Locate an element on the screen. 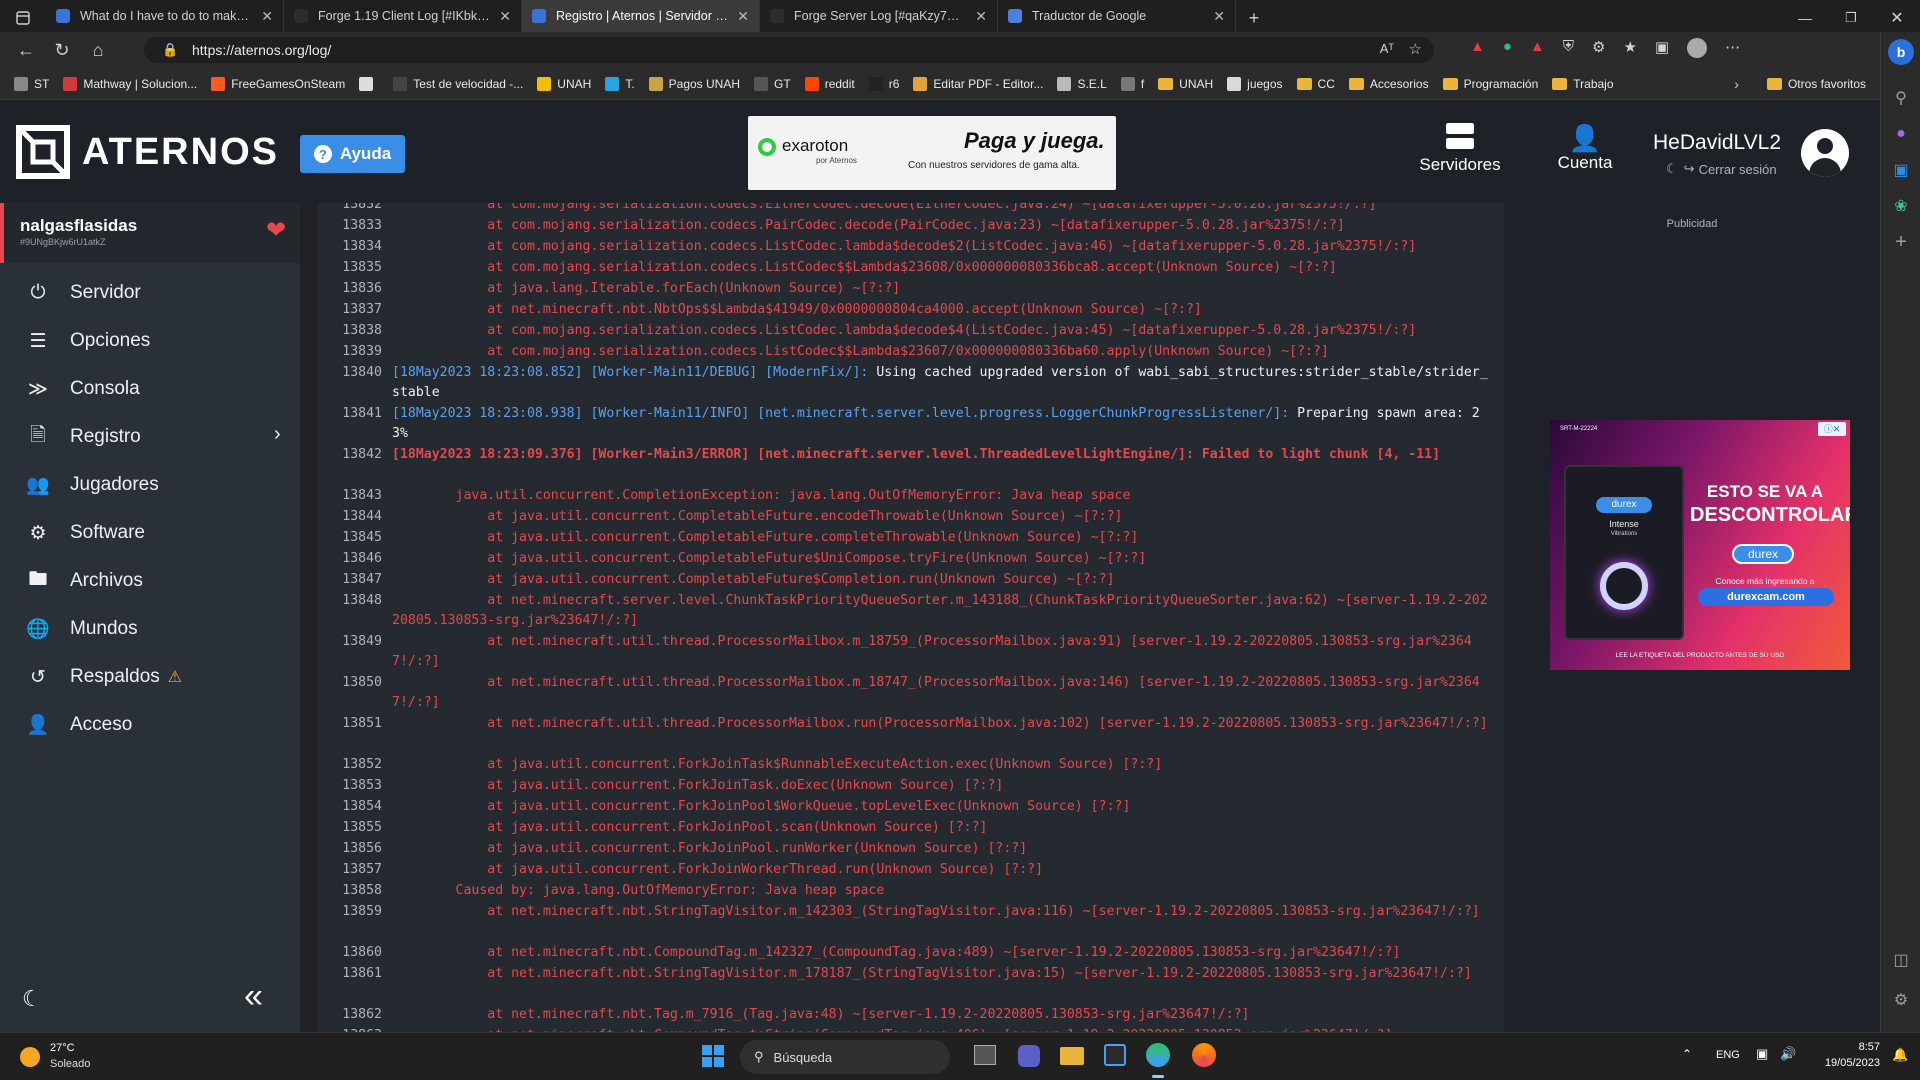  brand-name: ATERNOS is located at coordinates (180, 152).